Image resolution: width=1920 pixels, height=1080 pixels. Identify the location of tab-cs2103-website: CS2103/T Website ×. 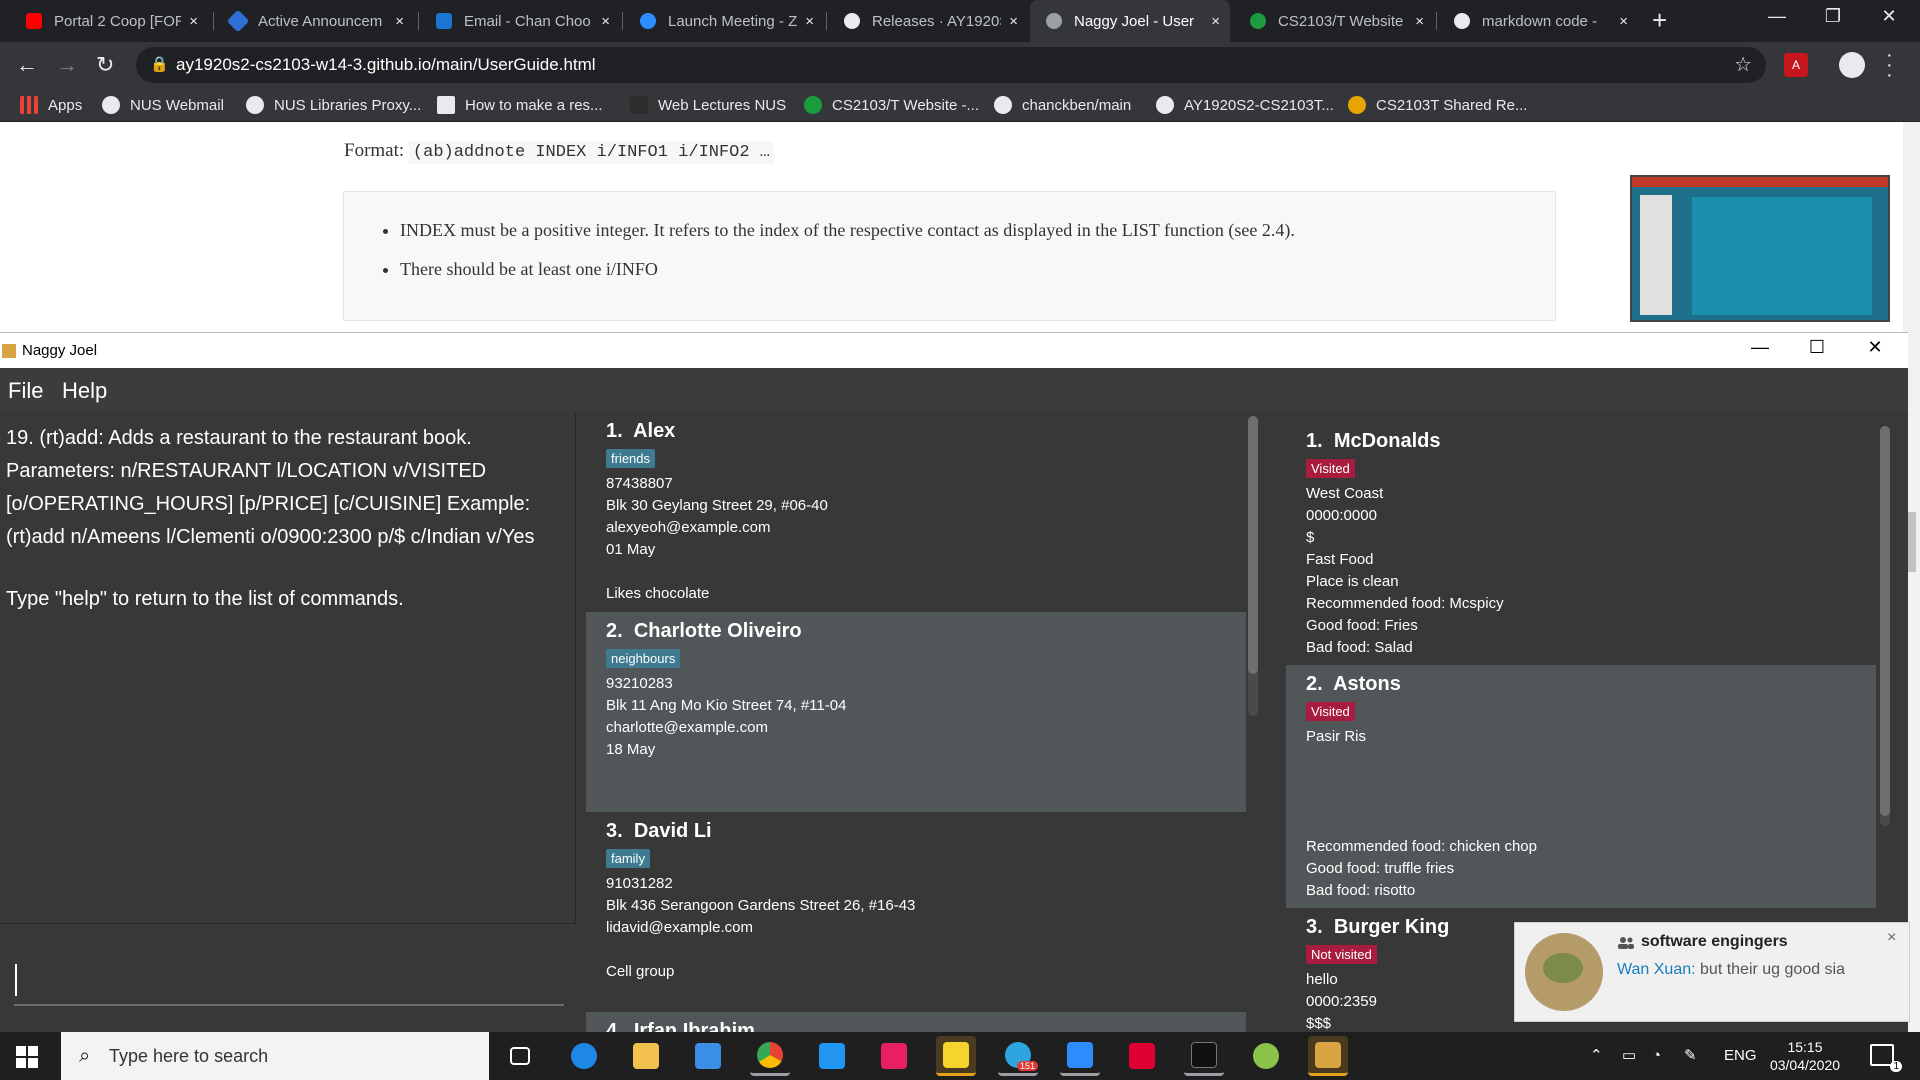
(1334, 21).